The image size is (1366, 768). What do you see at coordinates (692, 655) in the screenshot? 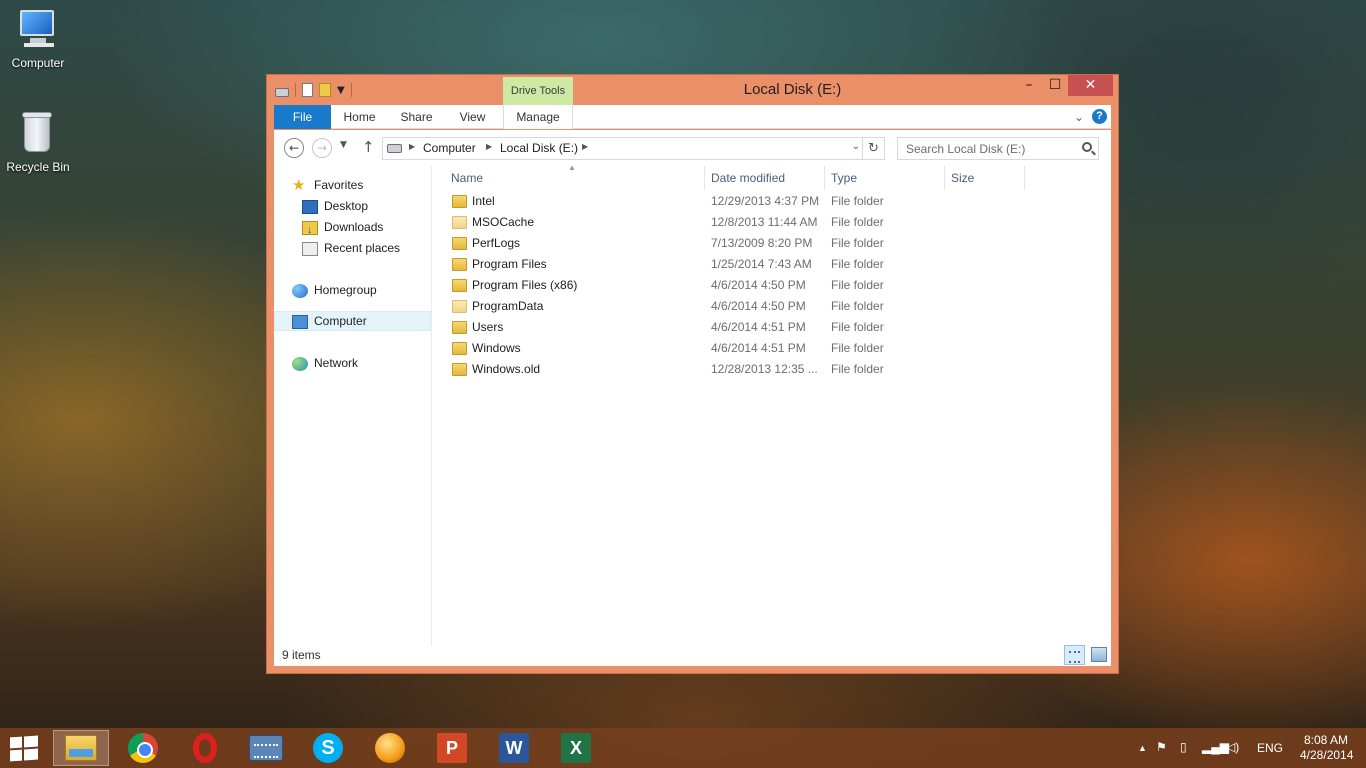
I see `status-bar: 9 items` at bounding box center [692, 655].